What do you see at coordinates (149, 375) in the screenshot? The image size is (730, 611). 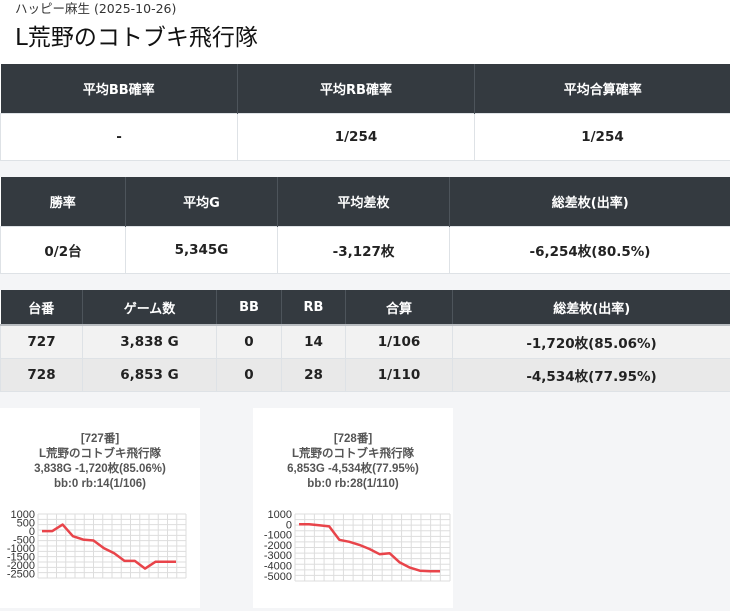 I see `games-cell: 6,853 G` at bounding box center [149, 375].